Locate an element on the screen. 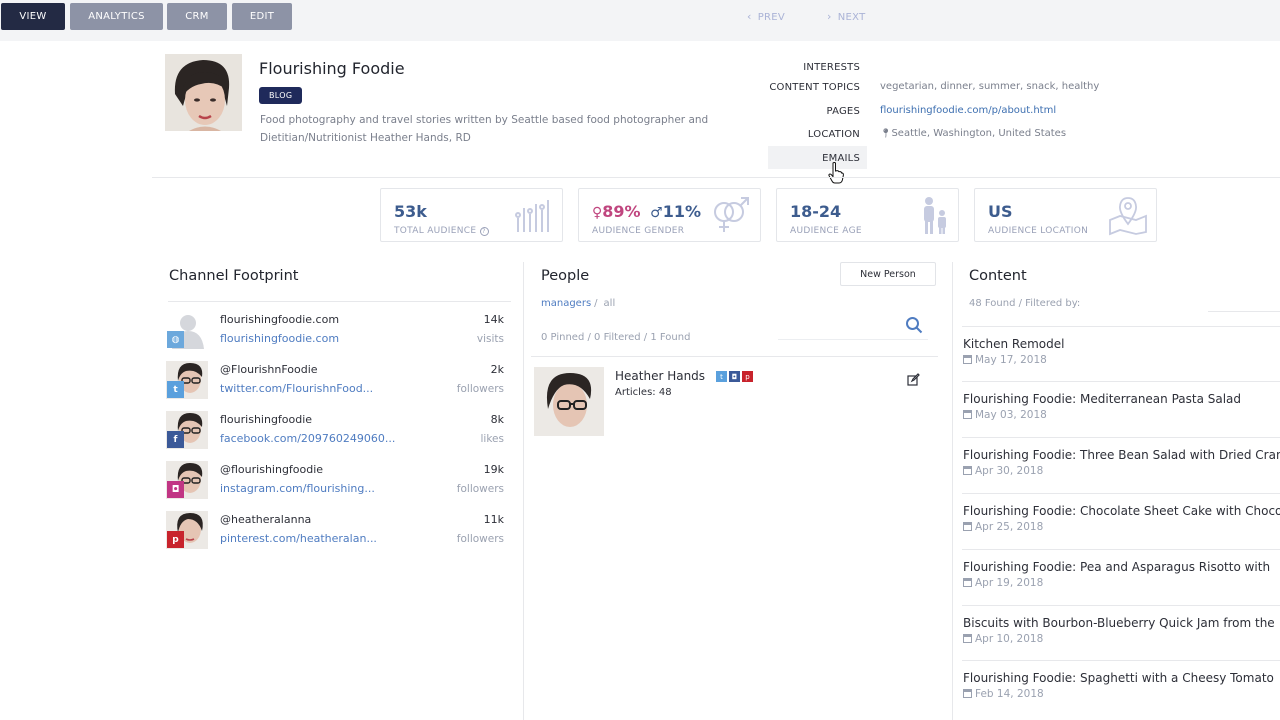 The width and height of the screenshot is (1280, 720). channel-unit: visits is located at coordinates (490, 339).